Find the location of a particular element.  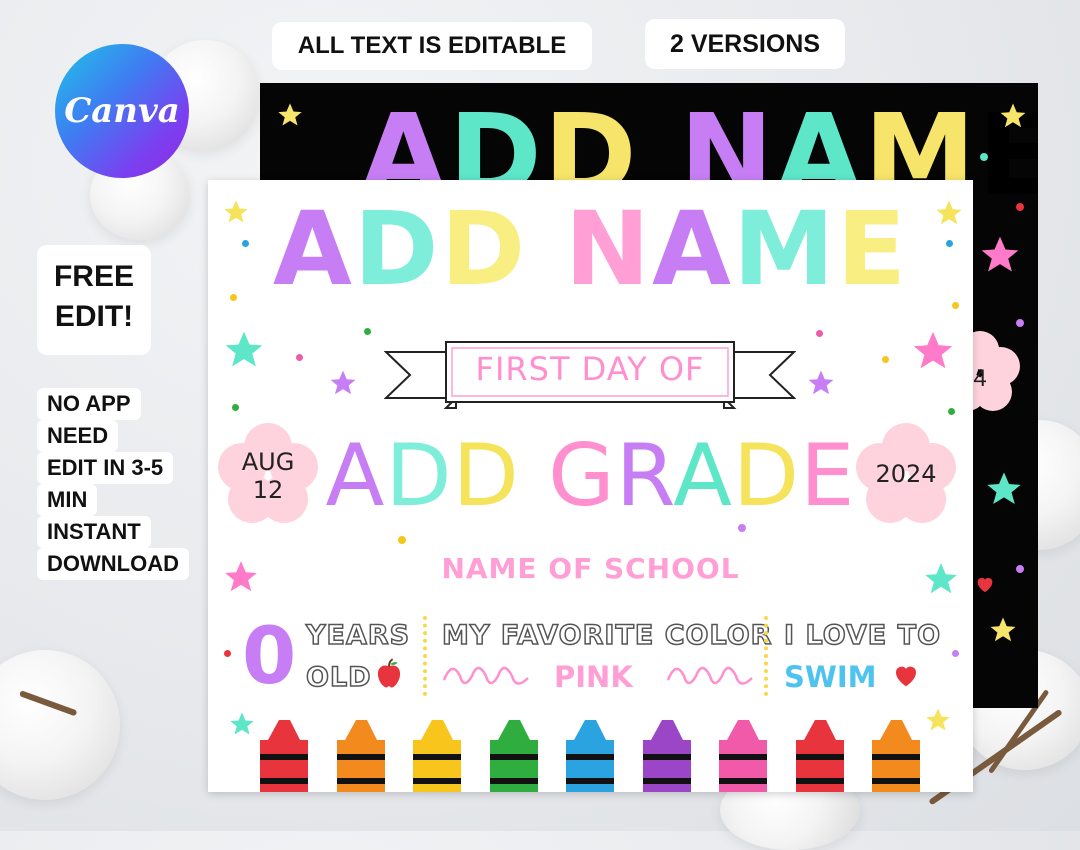

feature-line: DOWNLOAD is located at coordinates (113, 564).